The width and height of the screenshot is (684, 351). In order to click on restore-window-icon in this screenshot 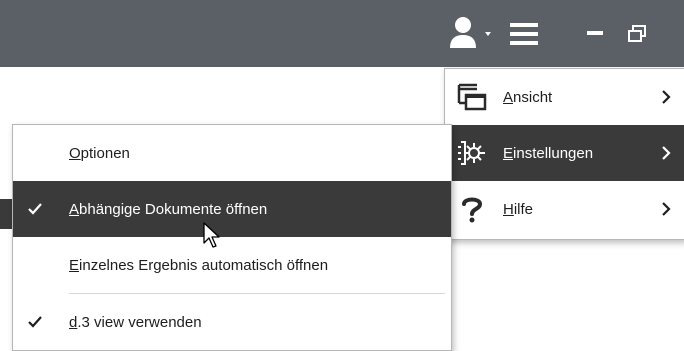, I will do `click(637, 34)`.